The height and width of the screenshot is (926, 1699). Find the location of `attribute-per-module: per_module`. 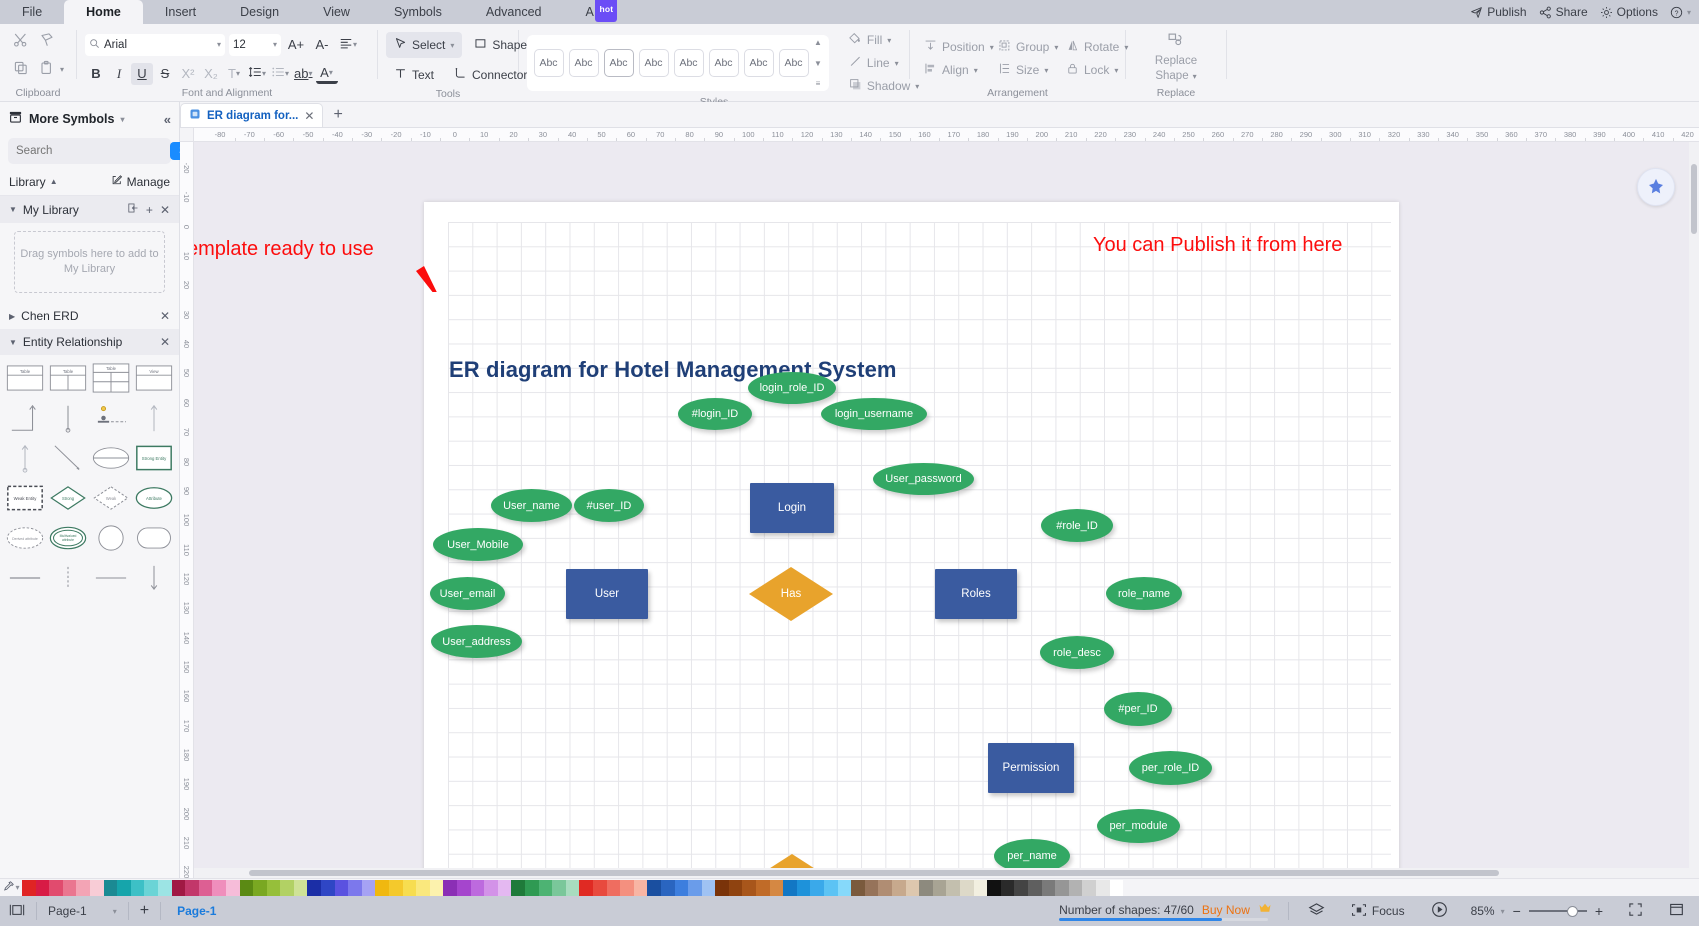

attribute-per-module: per_module is located at coordinates (1138, 826).